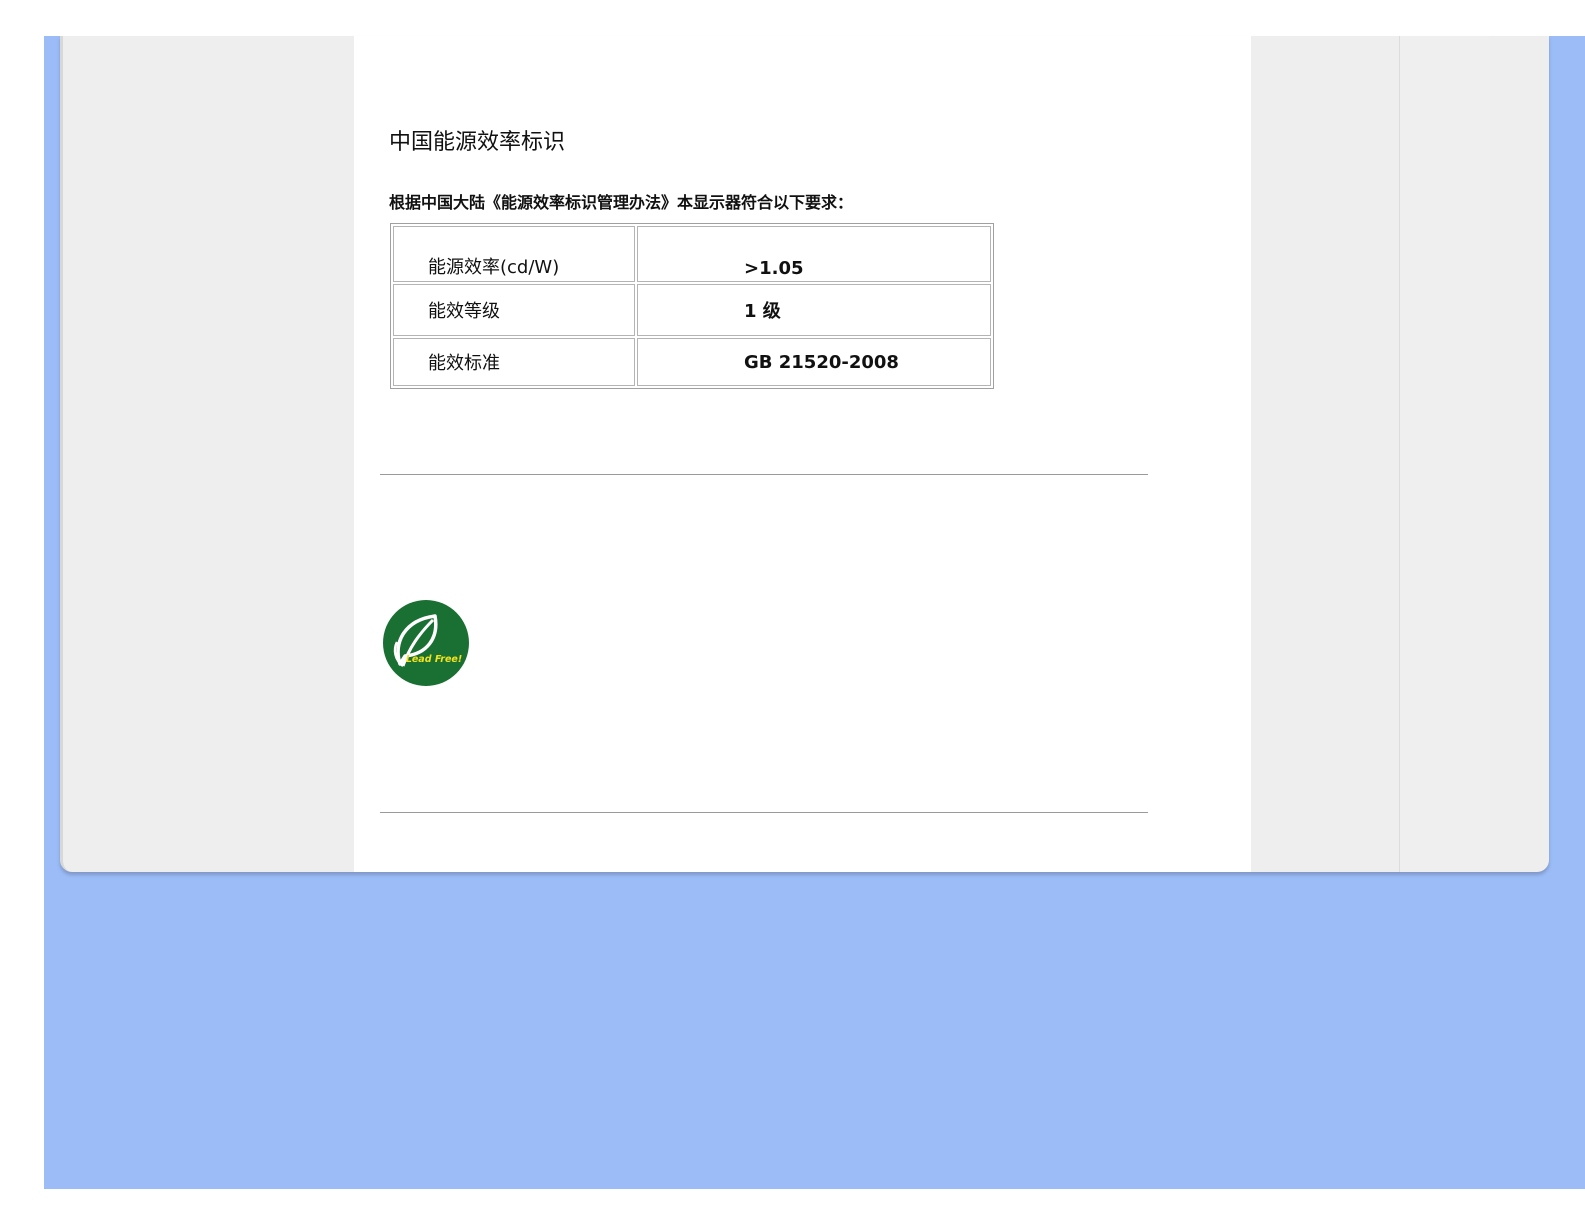 This screenshot has height=1225, width=1585. I want to click on page-title: 中国能源效率标识, so click(477, 142).